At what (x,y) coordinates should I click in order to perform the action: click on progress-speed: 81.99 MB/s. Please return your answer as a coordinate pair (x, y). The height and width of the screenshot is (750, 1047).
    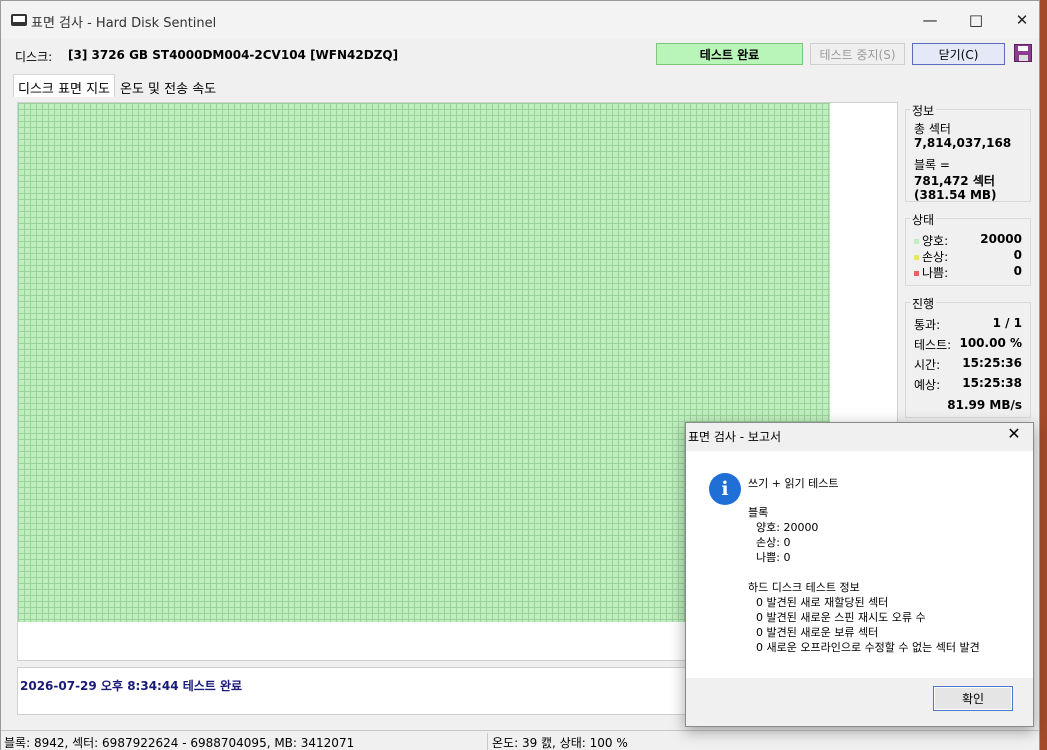
    Looking at the image, I should click on (984, 405).